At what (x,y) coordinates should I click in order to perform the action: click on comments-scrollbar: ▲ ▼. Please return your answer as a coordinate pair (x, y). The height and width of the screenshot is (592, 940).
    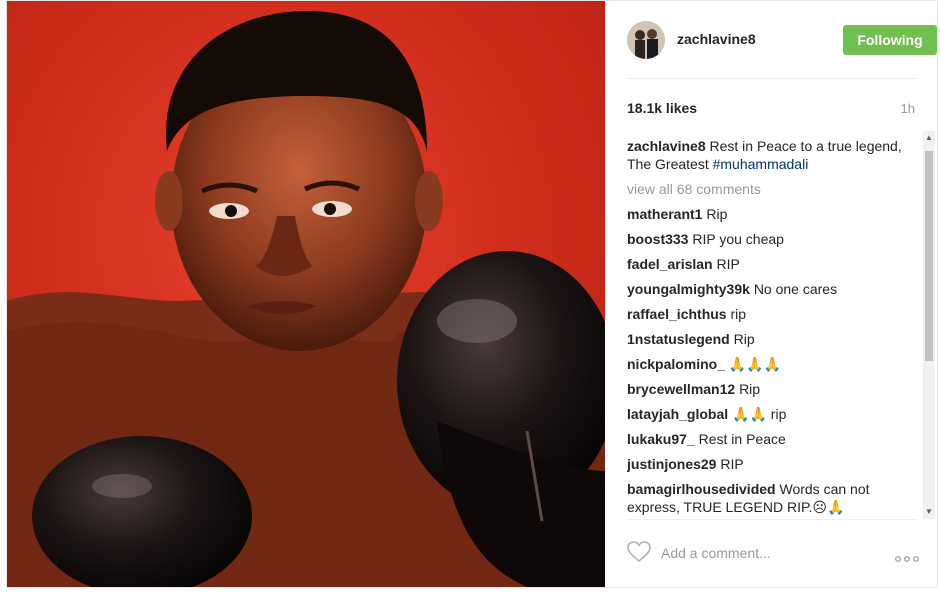
    Looking at the image, I should click on (929, 325).